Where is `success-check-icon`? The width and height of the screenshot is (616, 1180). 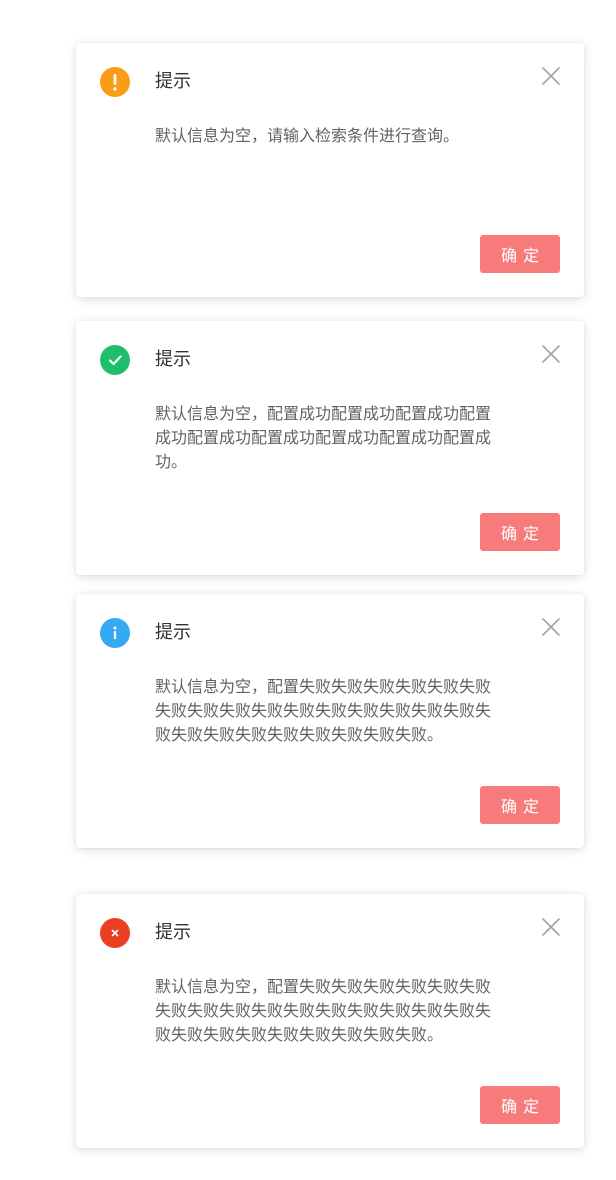
success-check-icon is located at coordinates (115, 360).